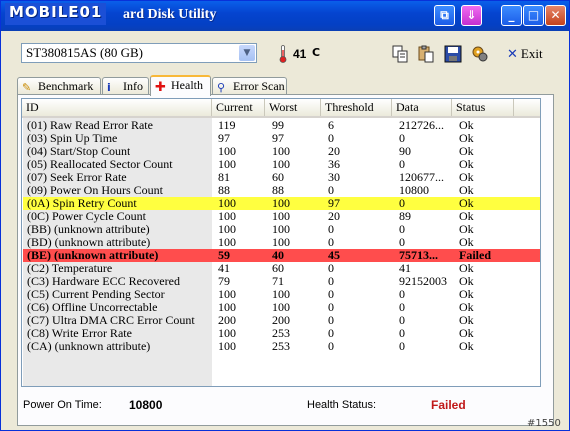 This screenshot has height=431, width=570. Describe the element at coordinates (90, 125) in the screenshot. I see `cell-id: (01) Raw Read Error Rate` at that location.